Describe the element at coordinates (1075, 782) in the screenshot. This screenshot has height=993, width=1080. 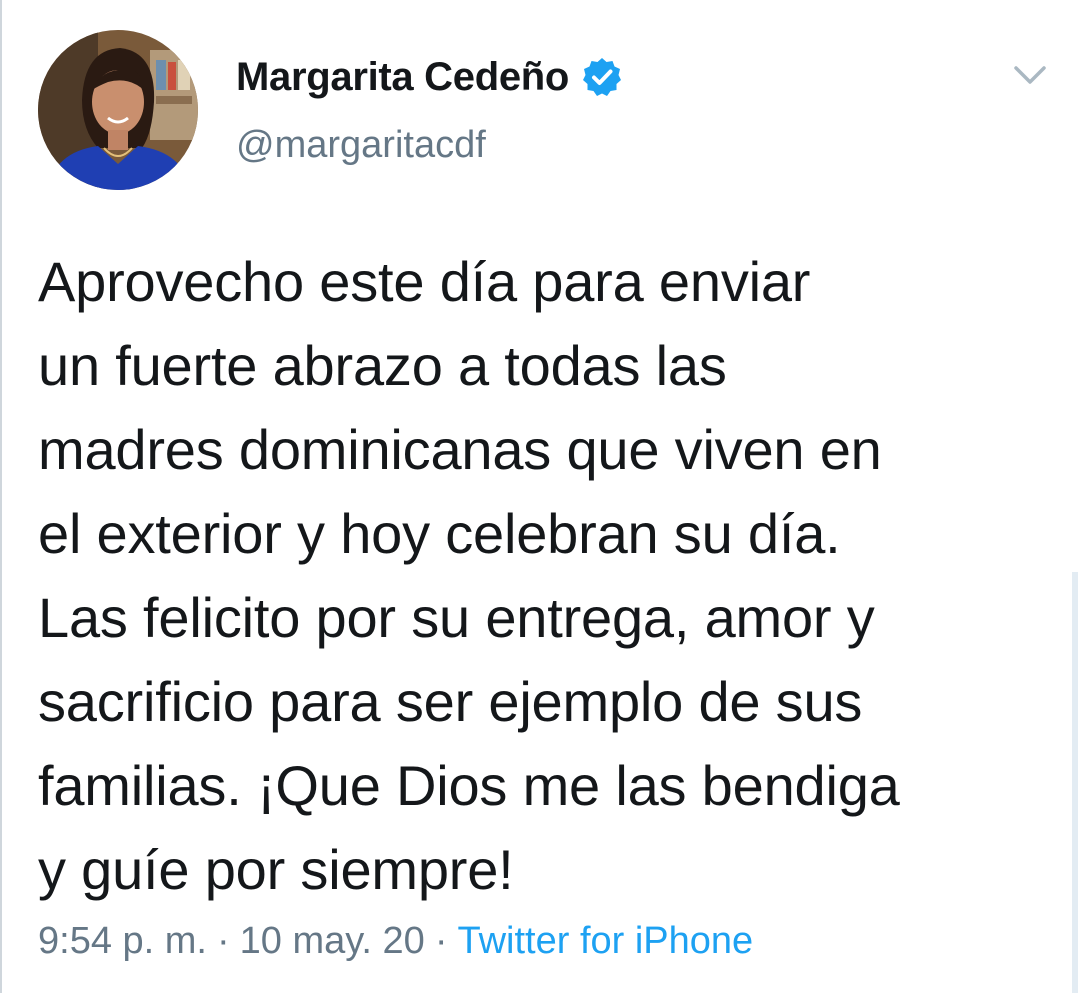
I see `scrollbar` at that location.